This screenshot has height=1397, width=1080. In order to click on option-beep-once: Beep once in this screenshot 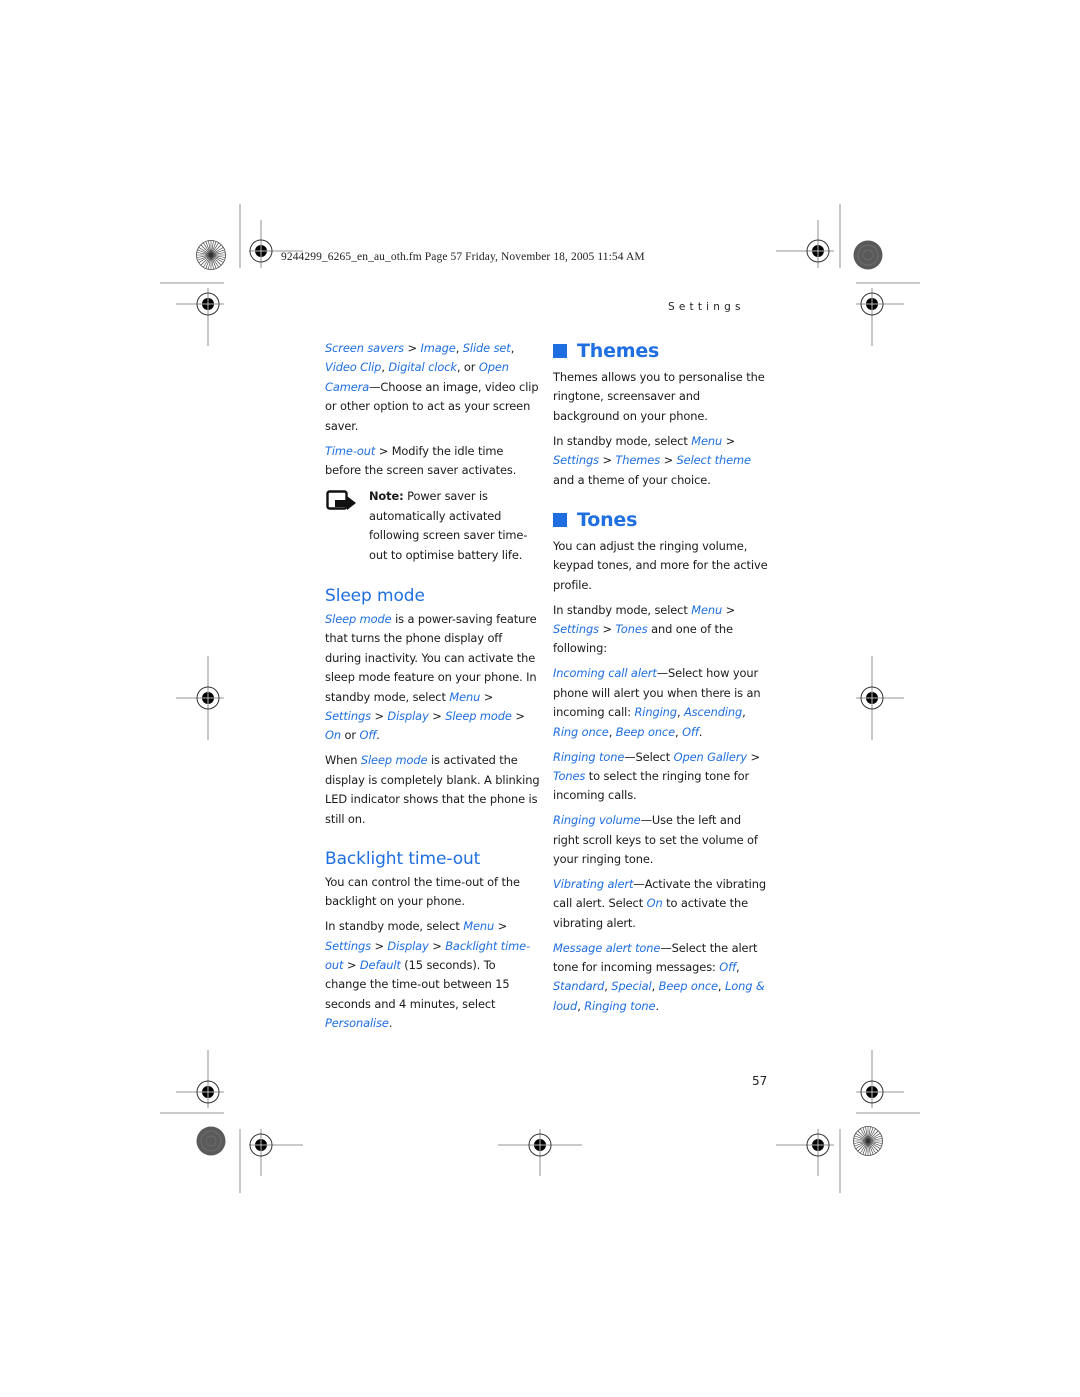, I will do `click(645, 732)`.